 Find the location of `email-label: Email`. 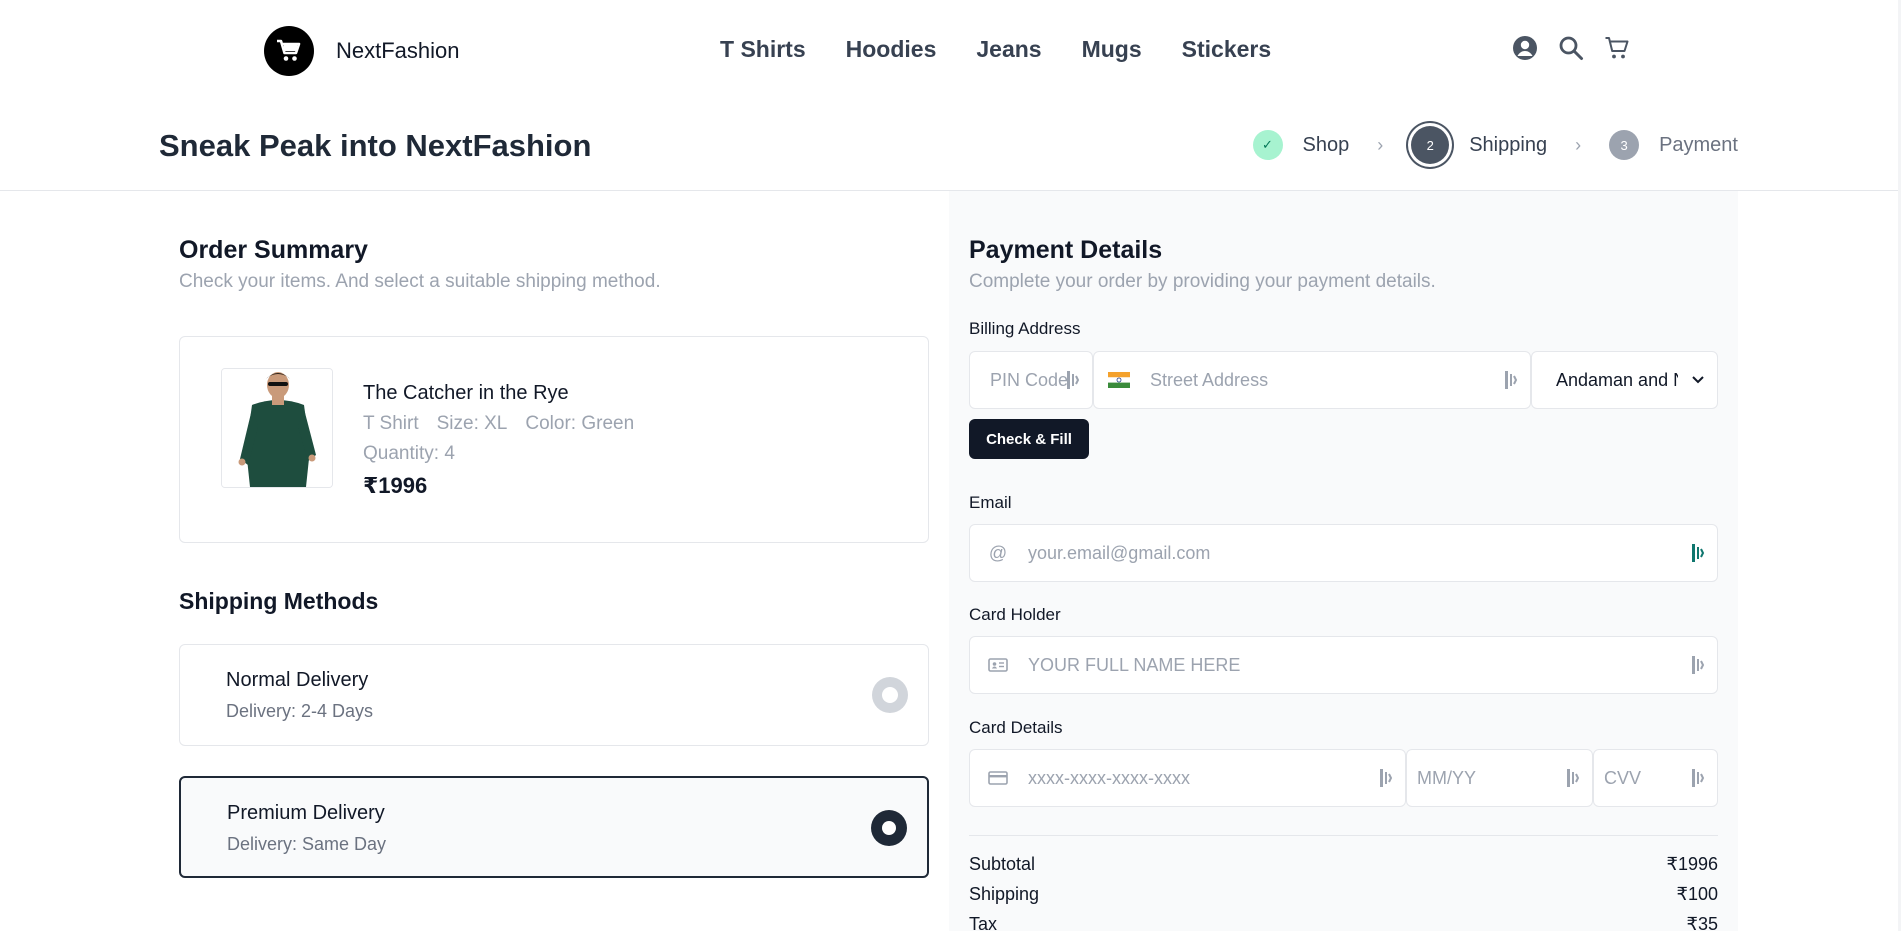

email-label: Email is located at coordinates (990, 502).